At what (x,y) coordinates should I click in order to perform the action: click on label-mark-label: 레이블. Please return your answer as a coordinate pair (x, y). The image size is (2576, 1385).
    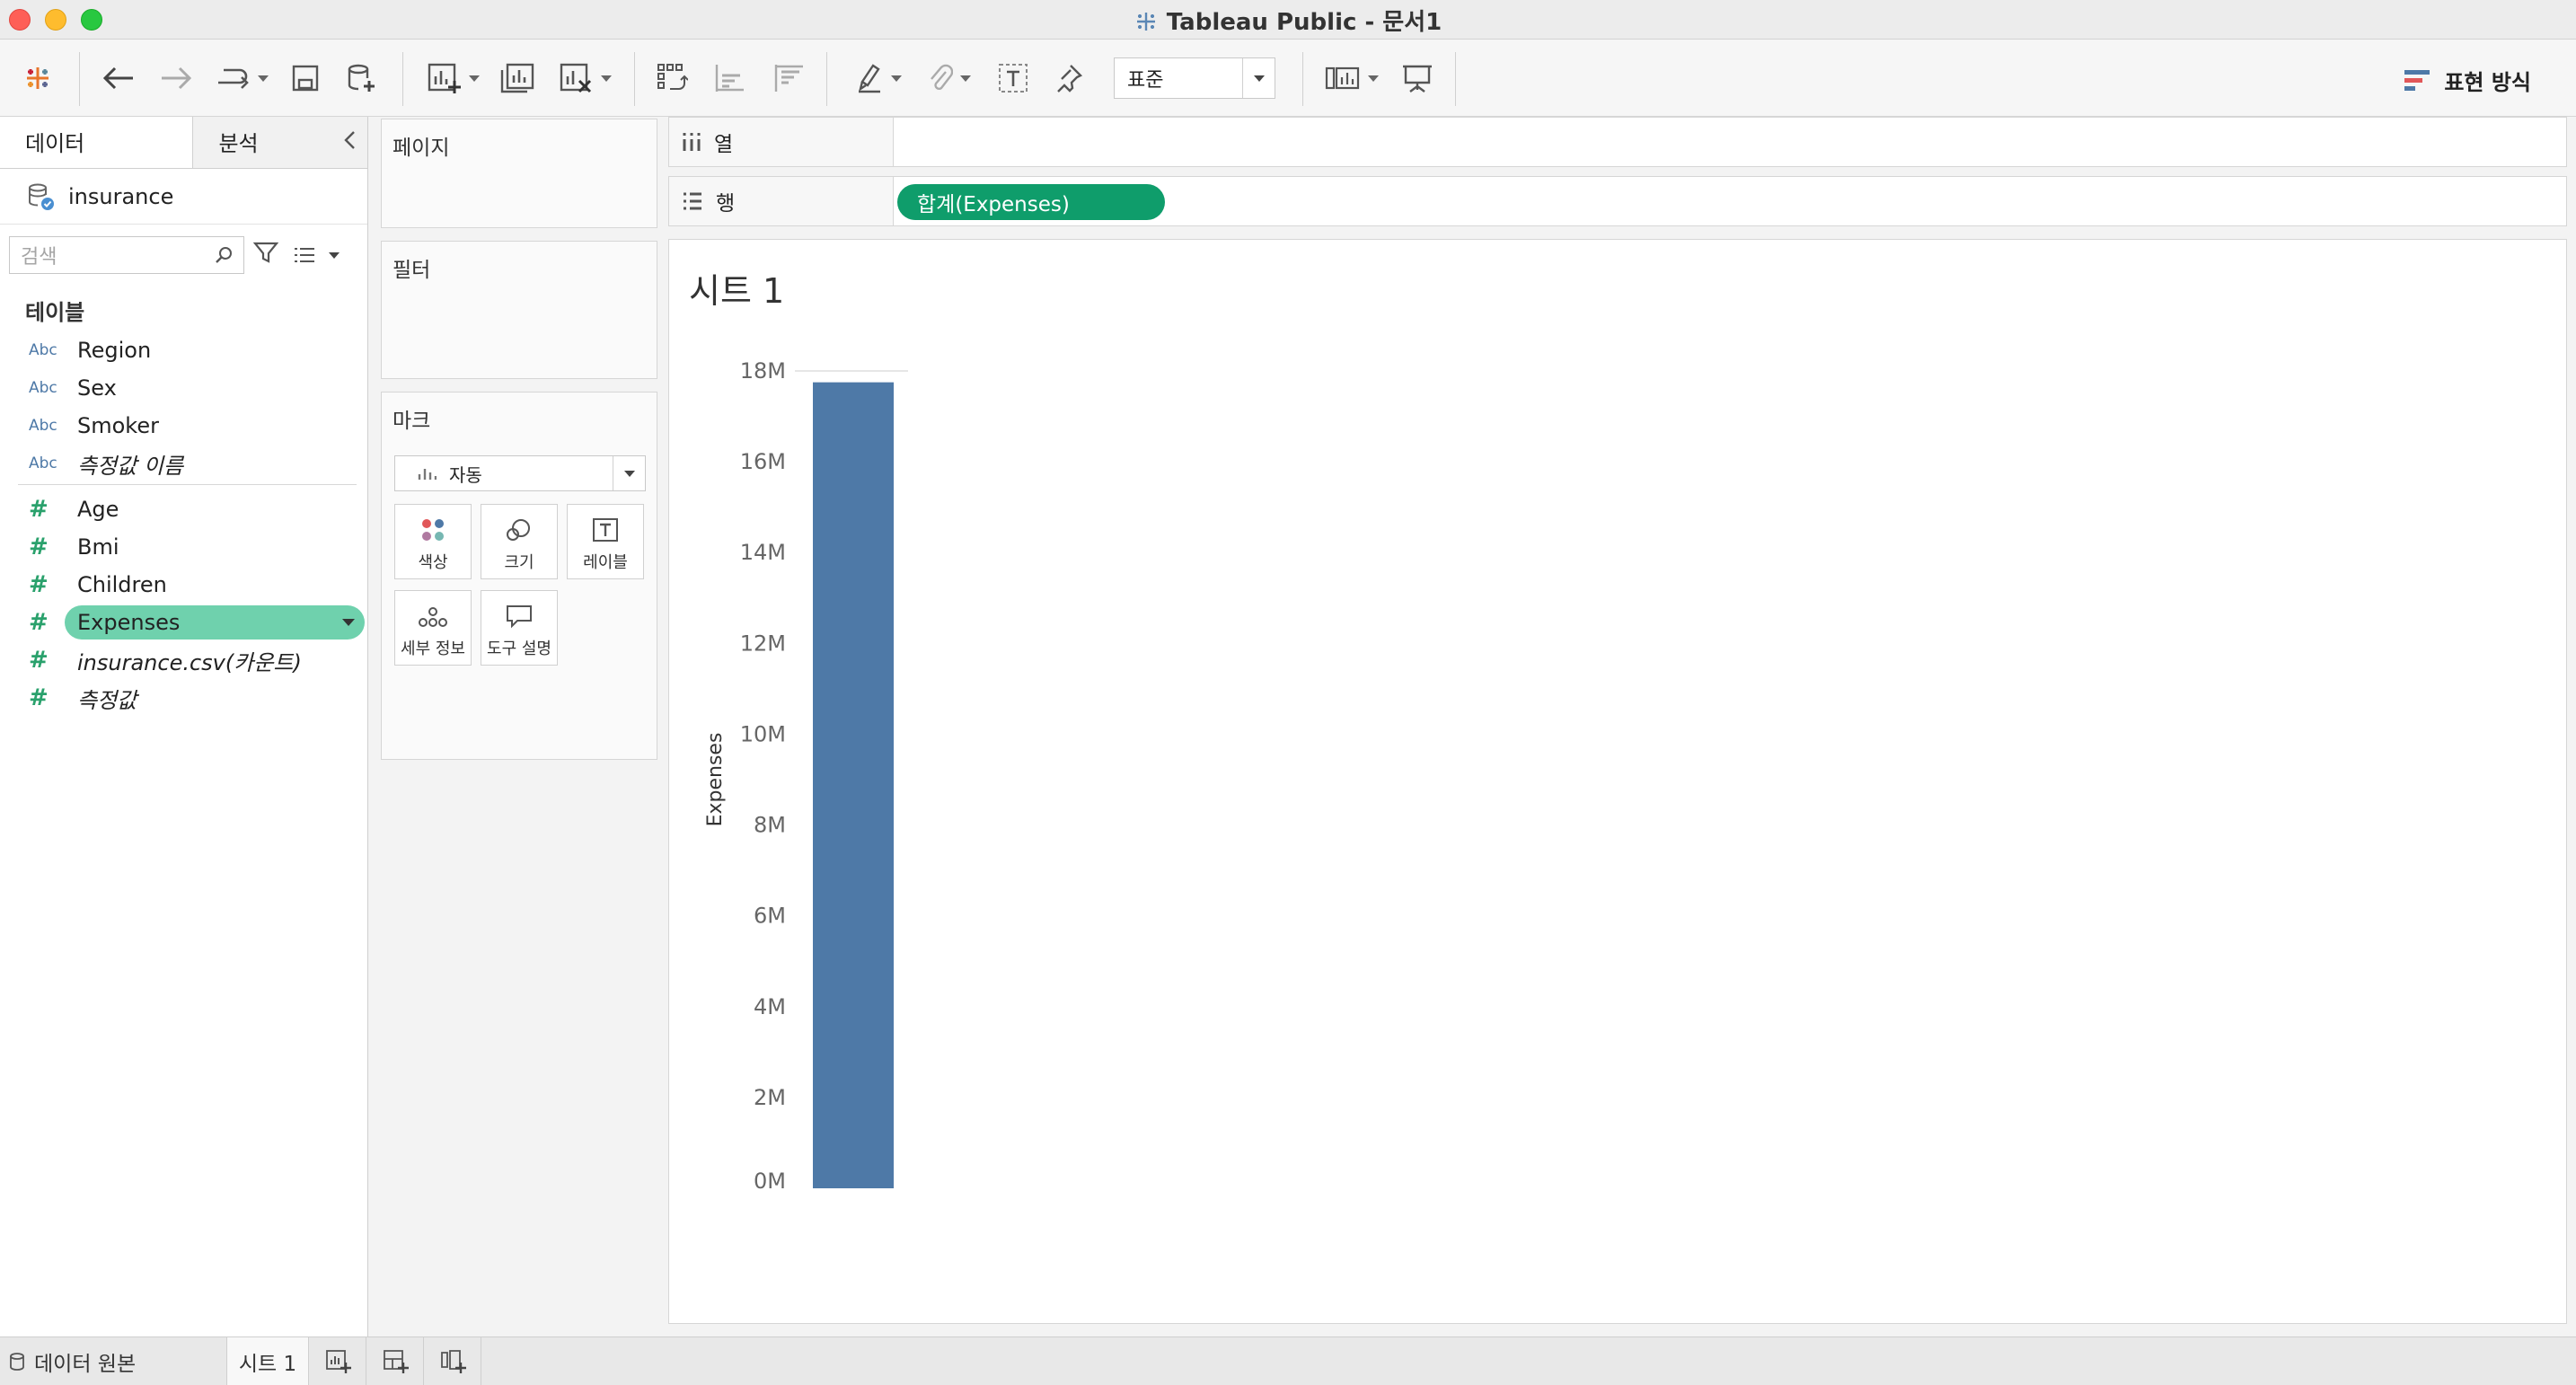
    Looking at the image, I should click on (605, 563).